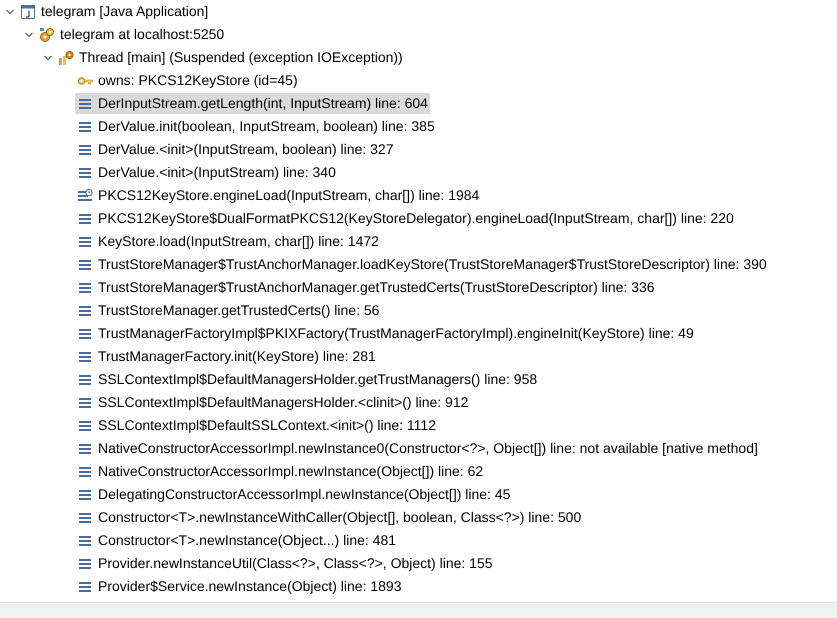  Describe the element at coordinates (329, 517) in the screenshot. I see `tree-item: Constructor<T>.newInstanceWithCaller(Object[], boolean, Class<?>) line: 500` at that location.